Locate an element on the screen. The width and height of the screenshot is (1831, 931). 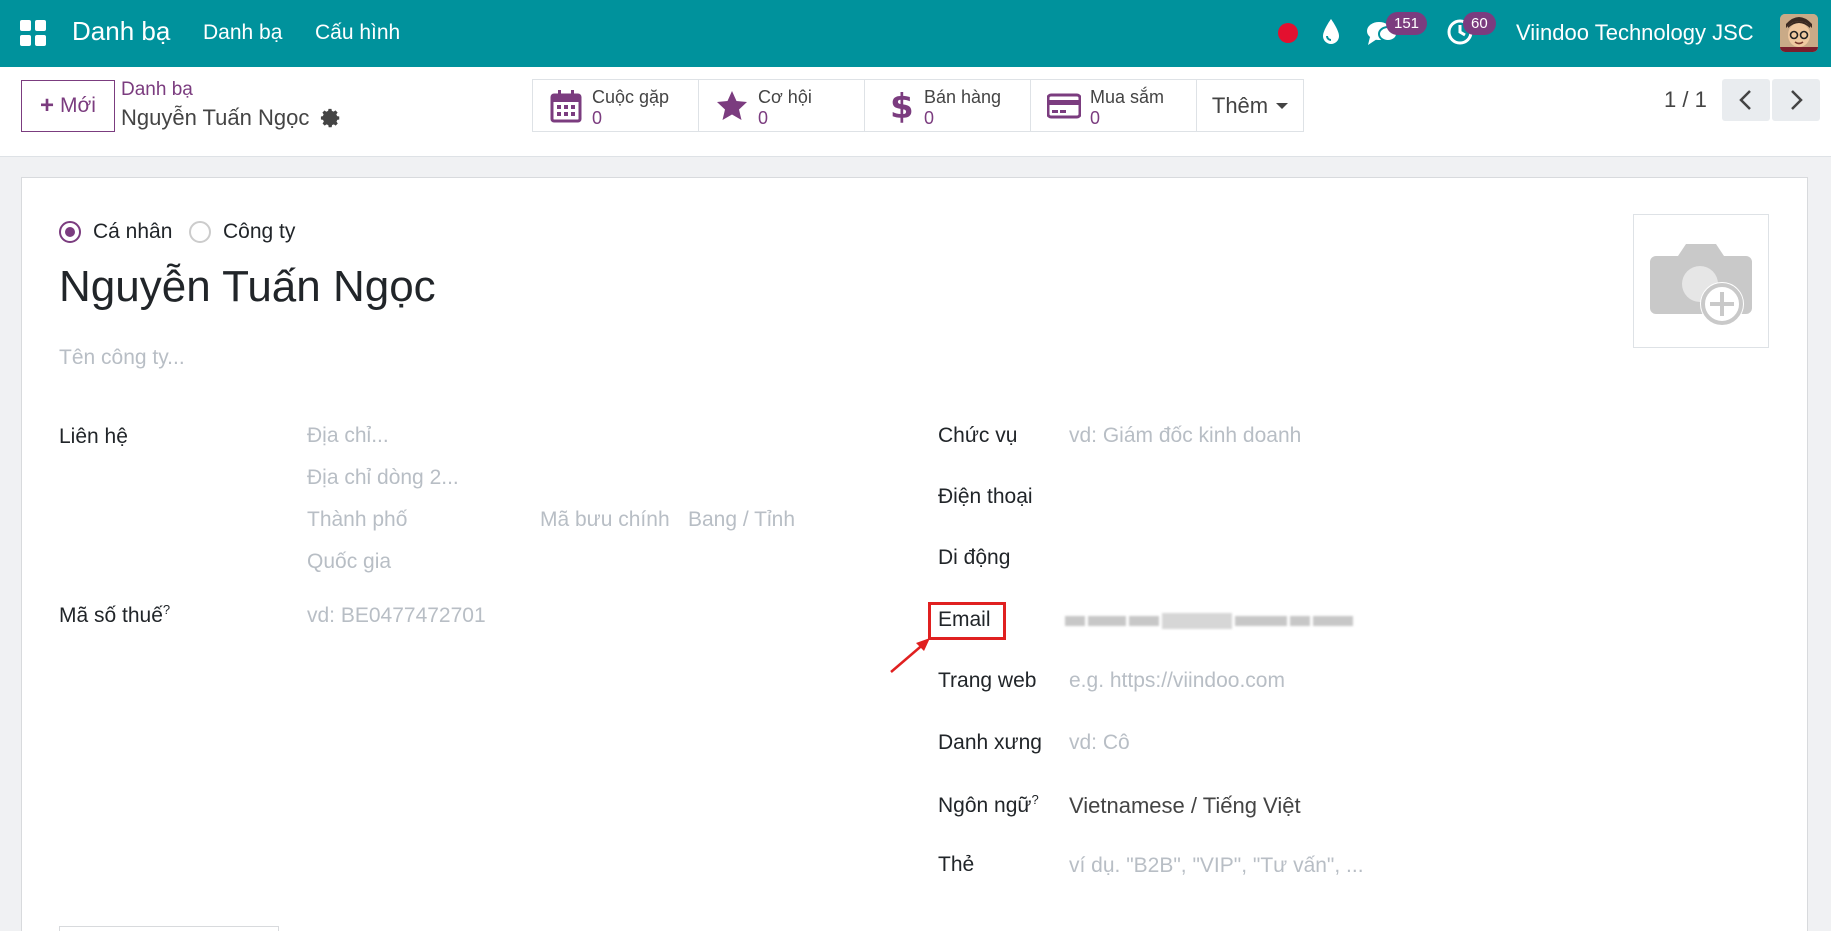
user-avatar is located at coordinates (1799, 33).